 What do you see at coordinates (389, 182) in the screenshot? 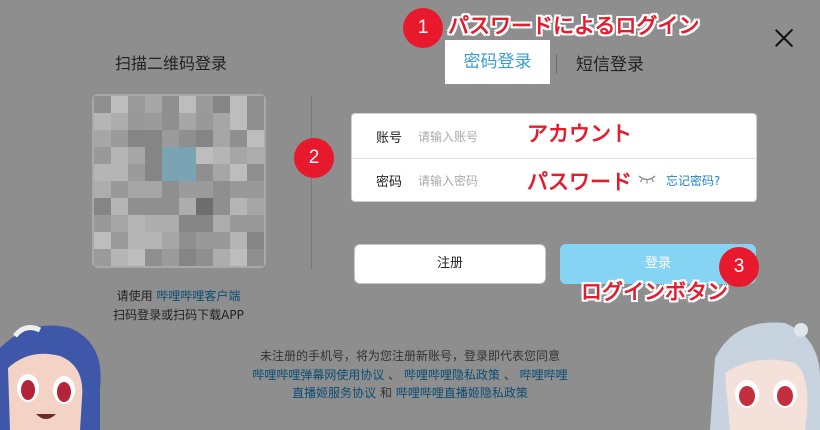
I see `password-label: 密码` at bounding box center [389, 182].